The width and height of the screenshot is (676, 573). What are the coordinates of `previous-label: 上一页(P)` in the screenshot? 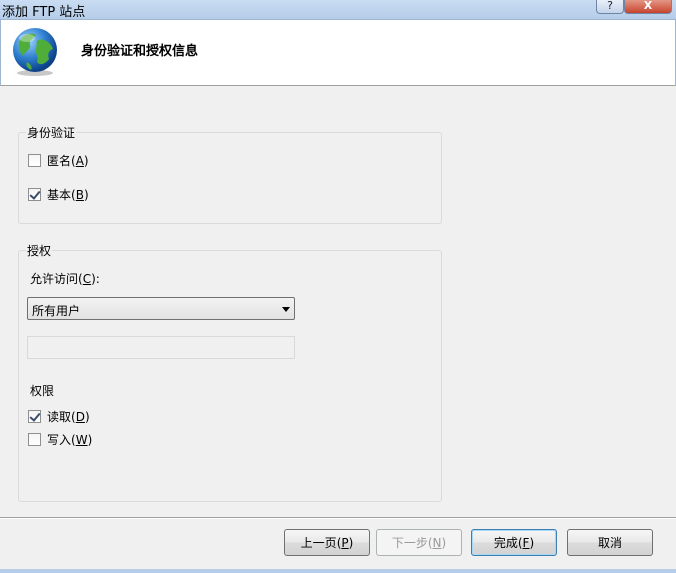 It's located at (327, 543).